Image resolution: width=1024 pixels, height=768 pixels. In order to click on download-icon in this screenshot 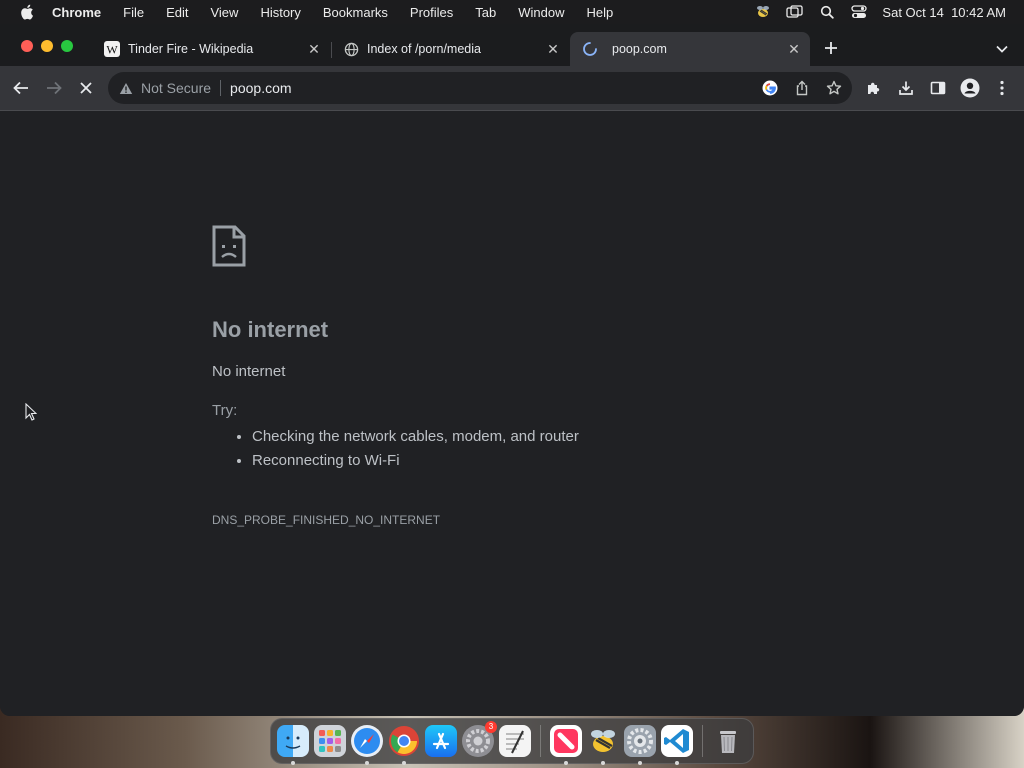, I will do `click(906, 88)`.